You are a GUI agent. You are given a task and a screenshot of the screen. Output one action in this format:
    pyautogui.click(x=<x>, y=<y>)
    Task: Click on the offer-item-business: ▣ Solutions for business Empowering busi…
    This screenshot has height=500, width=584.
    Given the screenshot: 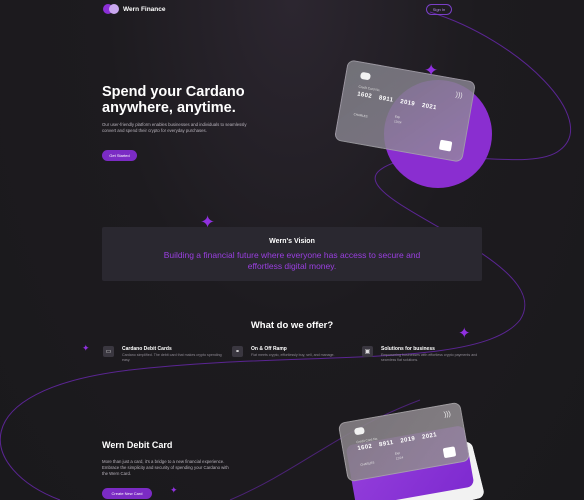 What is the action you would take?
    pyautogui.click(x=422, y=358)
    